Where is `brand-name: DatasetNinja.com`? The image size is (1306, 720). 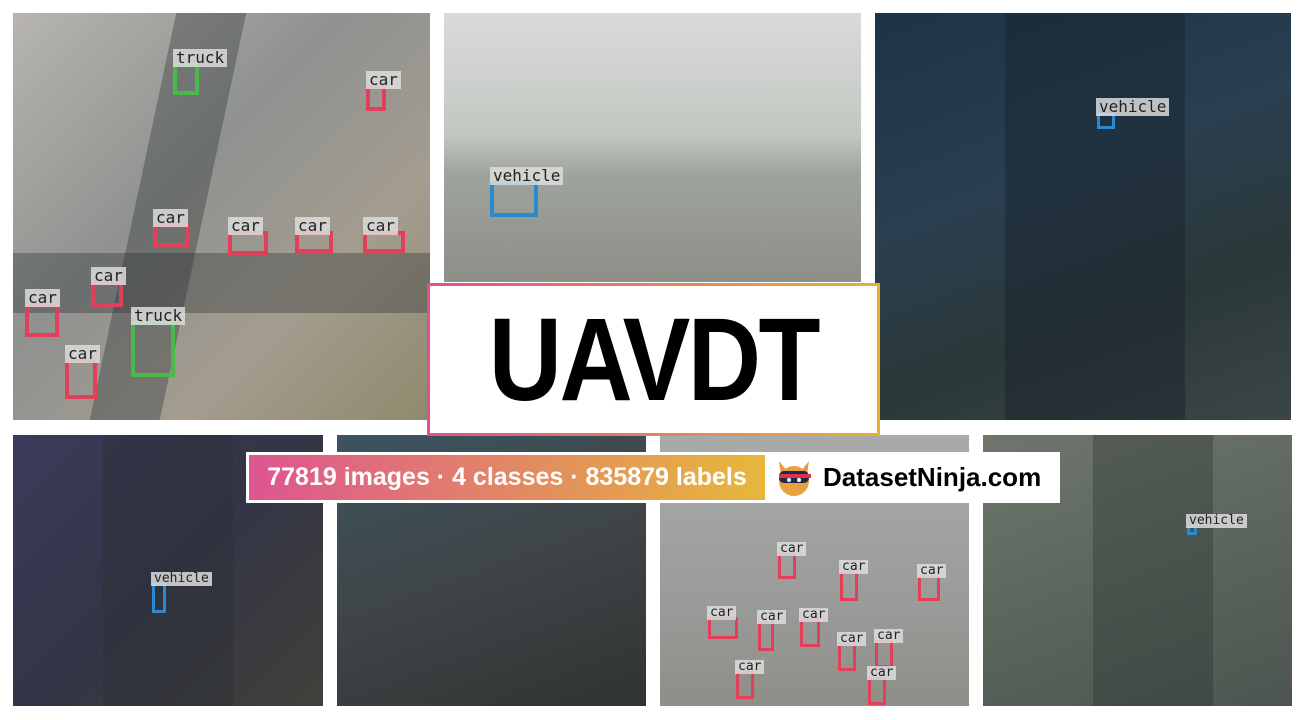
brand-name: DatasetNinja.com is located at coordinates (932, 477).